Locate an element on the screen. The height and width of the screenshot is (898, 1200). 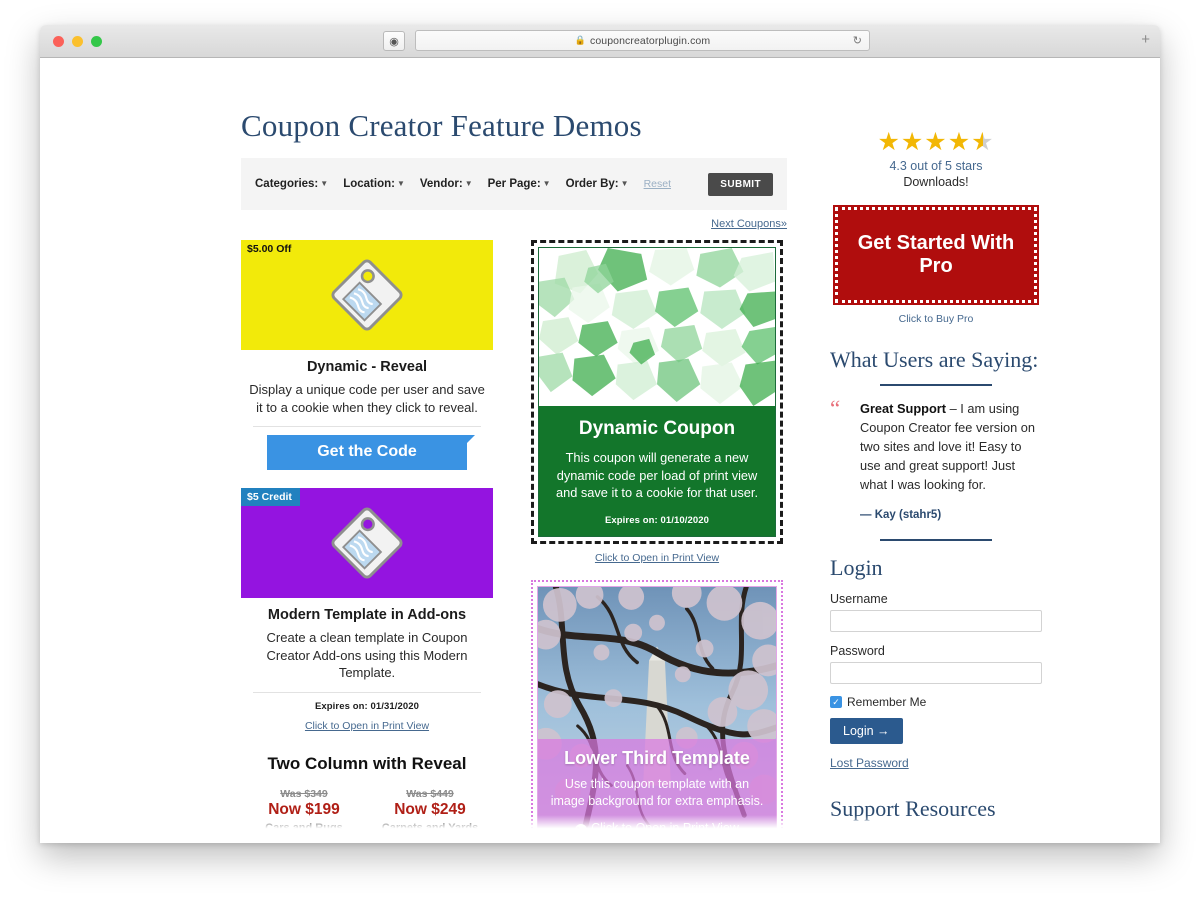
filter-vendor: Vendor: ▼ is located at coordinates (446, 184).